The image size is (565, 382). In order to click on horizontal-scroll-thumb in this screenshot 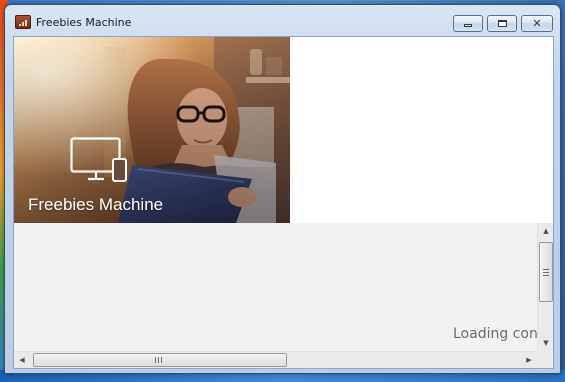, I will do `click(160, 360)`.